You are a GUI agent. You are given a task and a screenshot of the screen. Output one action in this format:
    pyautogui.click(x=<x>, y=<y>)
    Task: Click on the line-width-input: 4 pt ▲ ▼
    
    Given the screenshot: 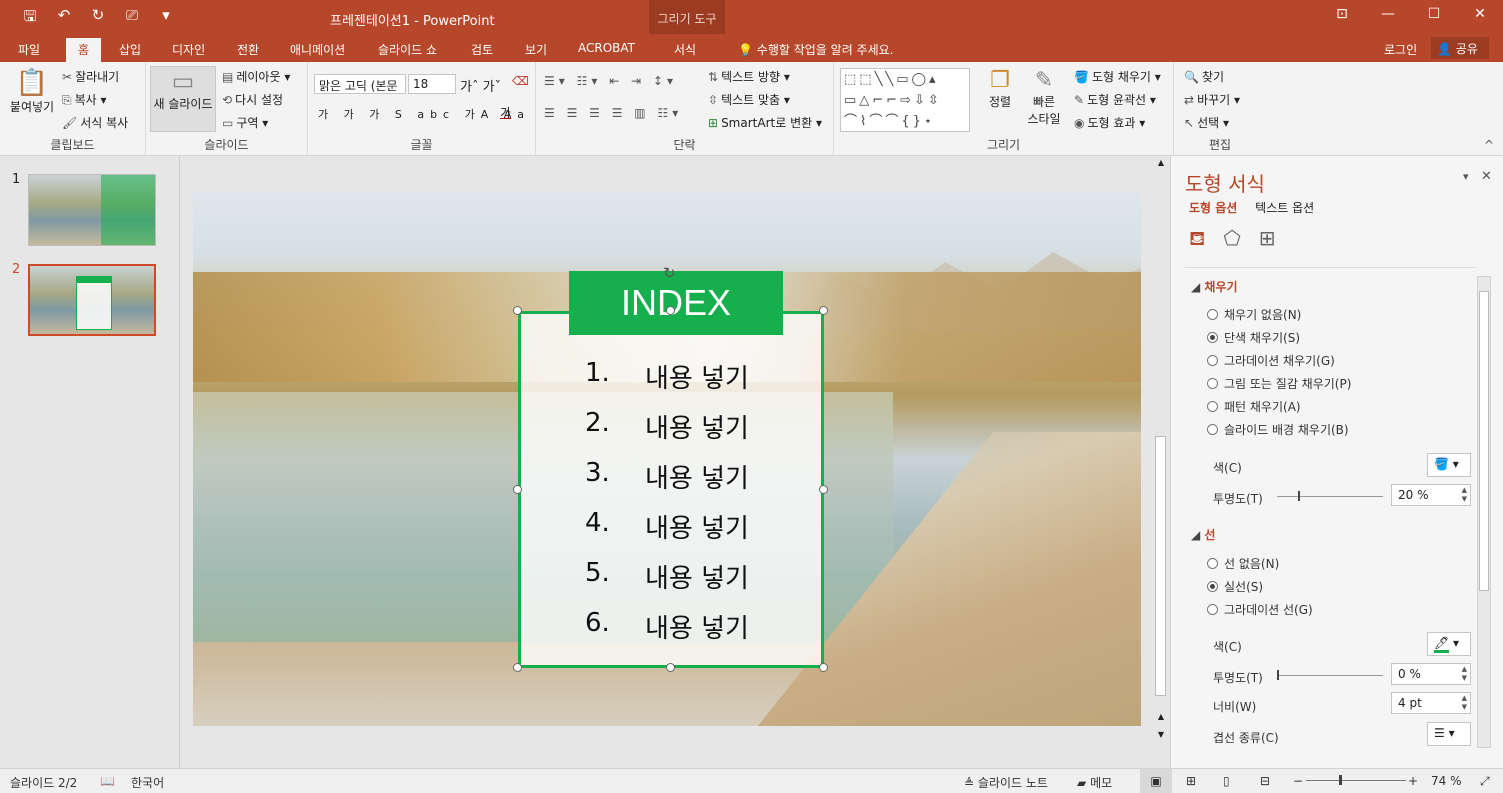 What is the action you would take?
    pyautogui.click(x=1431, y=703)
    